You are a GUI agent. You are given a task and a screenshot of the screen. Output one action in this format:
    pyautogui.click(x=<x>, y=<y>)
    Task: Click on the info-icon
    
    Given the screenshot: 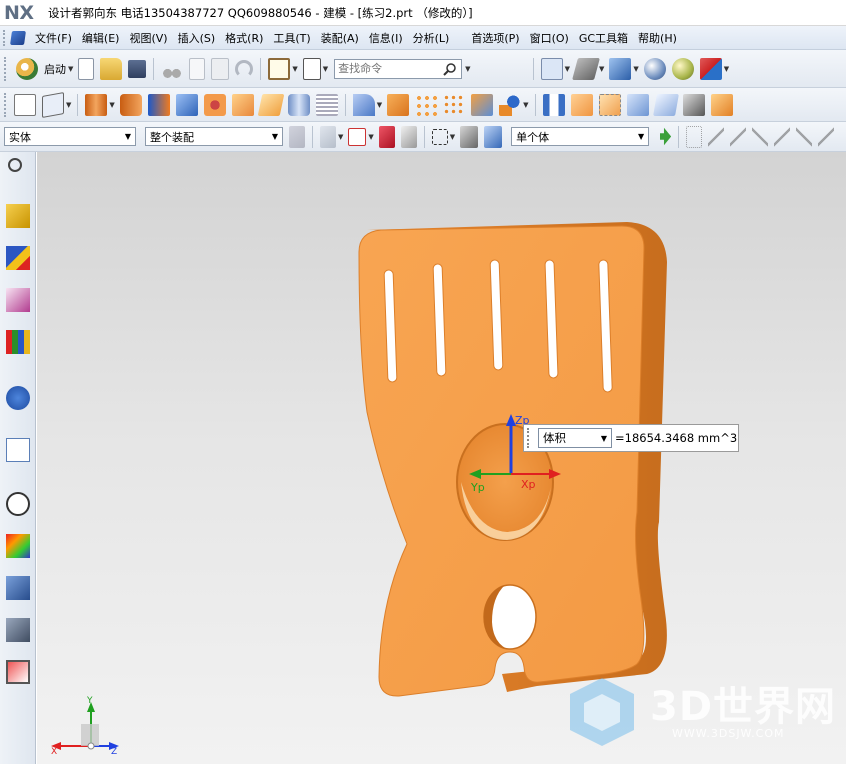 What is the action you would take?
    pyautogui.click(x=18, y=398)
    